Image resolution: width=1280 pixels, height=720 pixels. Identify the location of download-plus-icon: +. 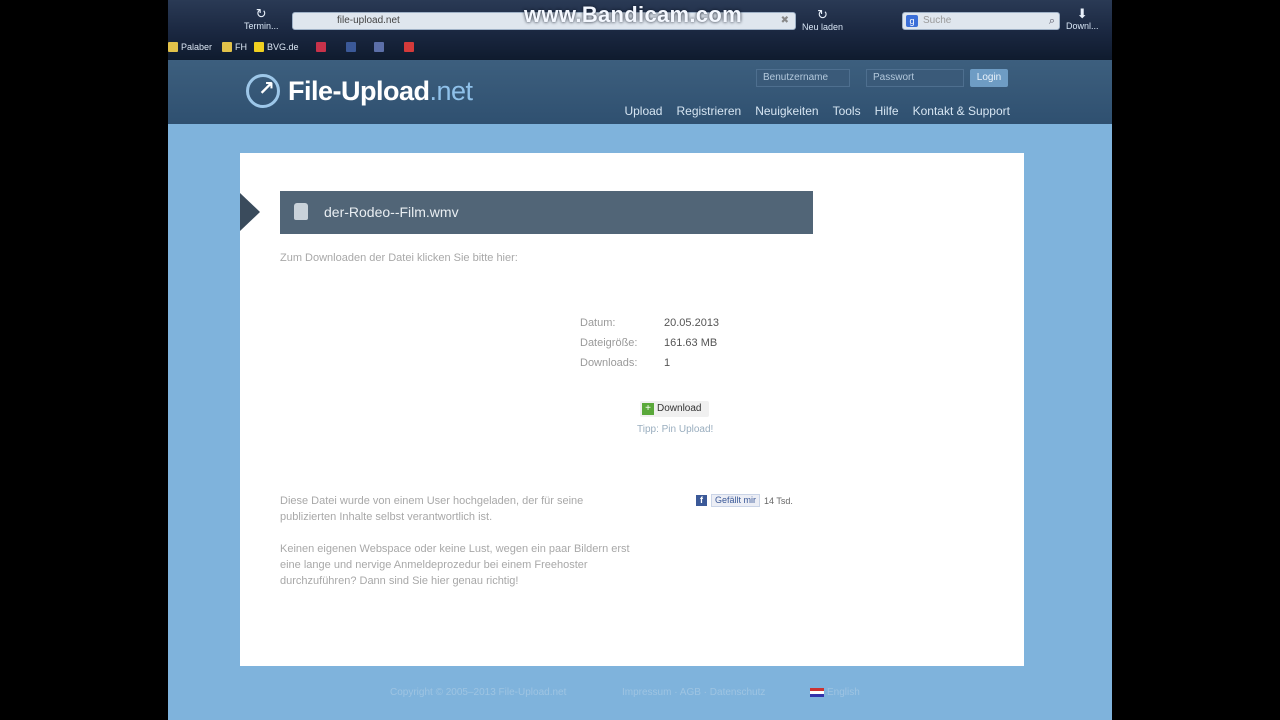
(648, 409).